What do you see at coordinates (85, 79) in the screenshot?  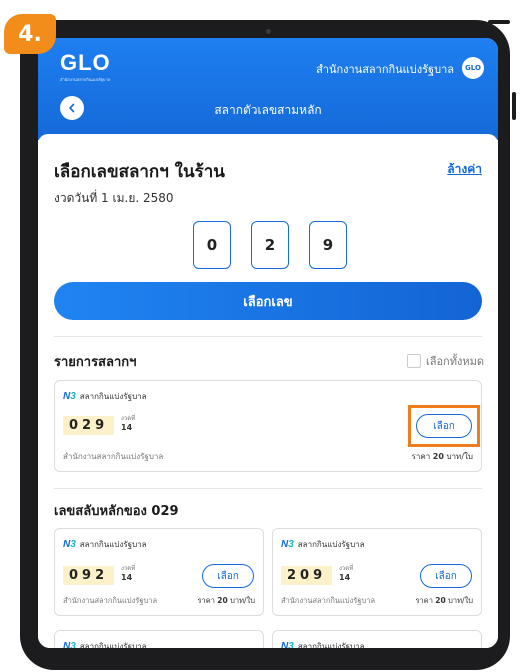 I see `logo-subtitle: สำนักงานสลากกินแบ่งรัฐบาล` at bounding box center [85, 79].